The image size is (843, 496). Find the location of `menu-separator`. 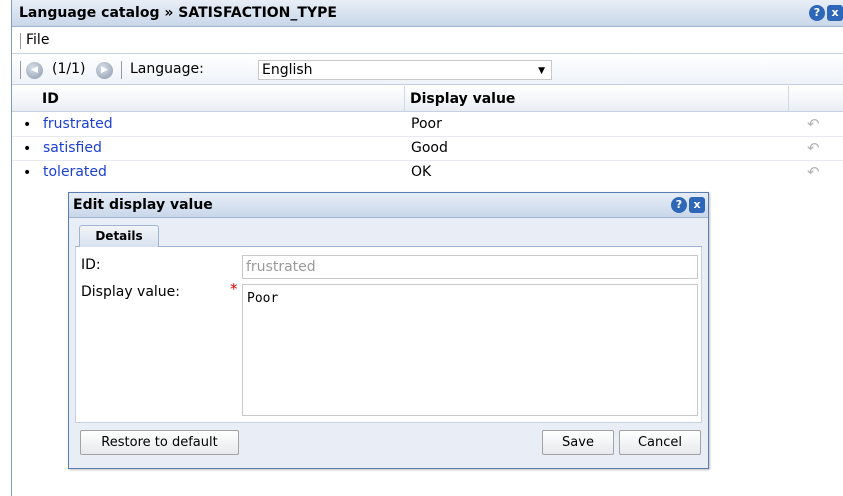

menu-separator is located at coordinates (20, 41).